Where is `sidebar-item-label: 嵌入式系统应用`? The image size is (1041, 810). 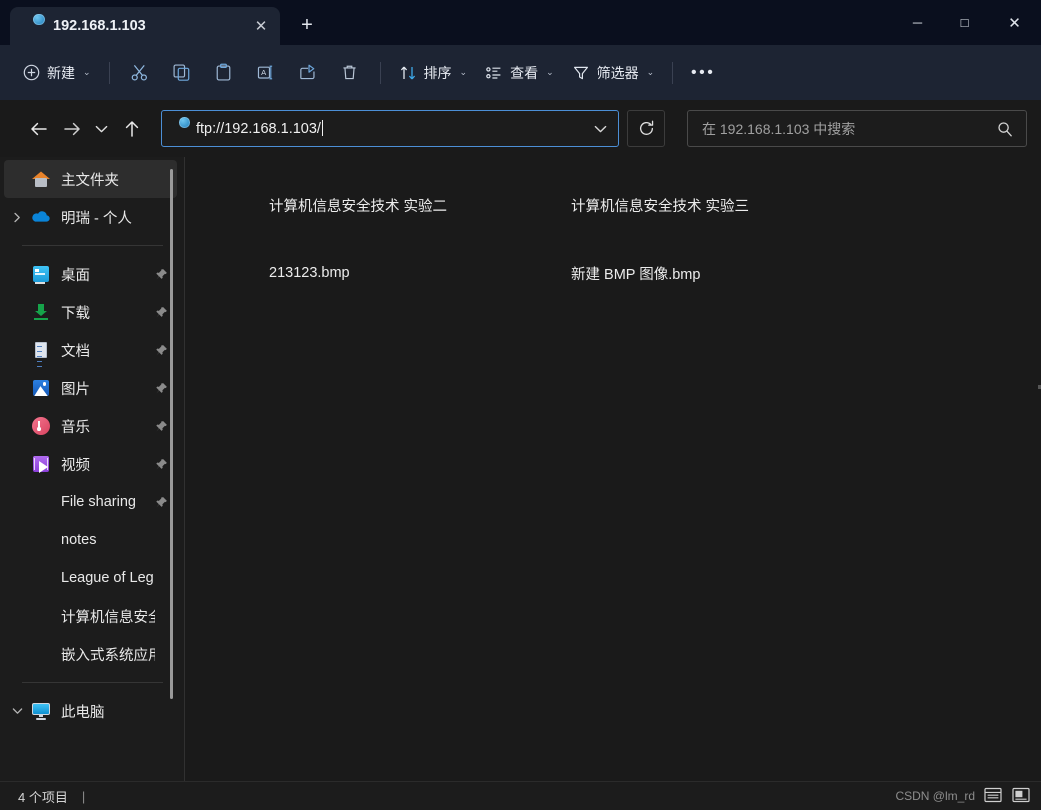
sidebar-item-label: 嵌入式系统应用 is located at coordinates (108, 655).